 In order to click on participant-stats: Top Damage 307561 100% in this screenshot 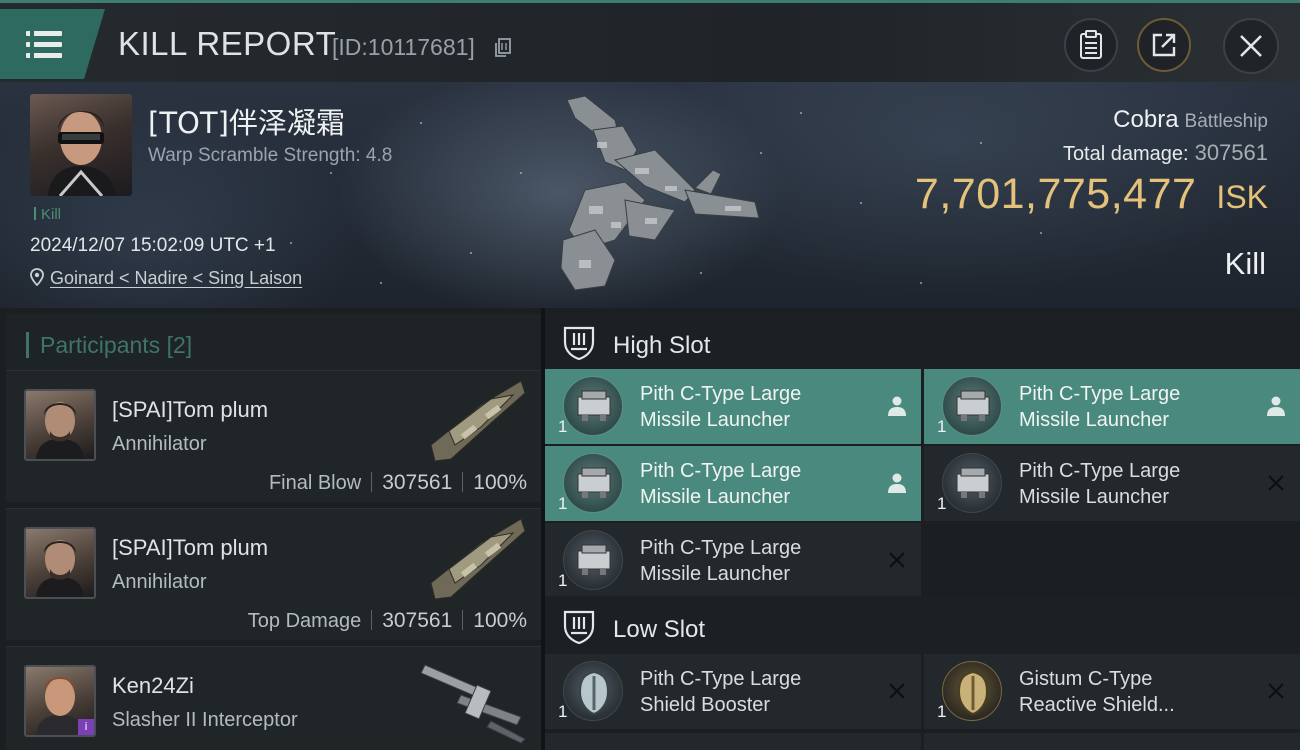, I will do `click(387, 621)`.